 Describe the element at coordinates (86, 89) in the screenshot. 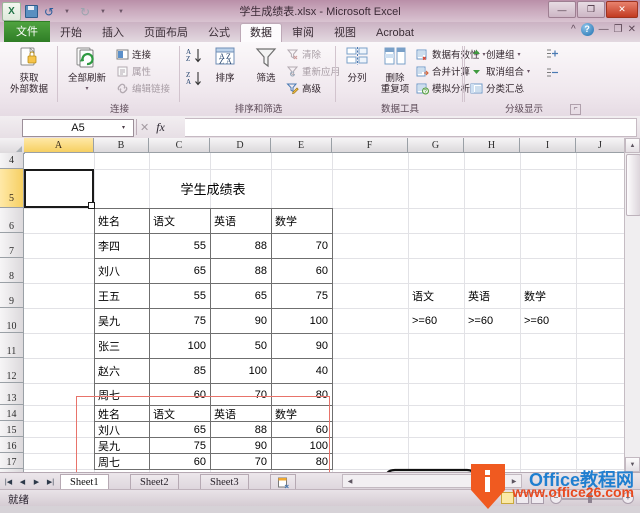

I see `refresh-all-dropdown-icon: ▾` at that location.